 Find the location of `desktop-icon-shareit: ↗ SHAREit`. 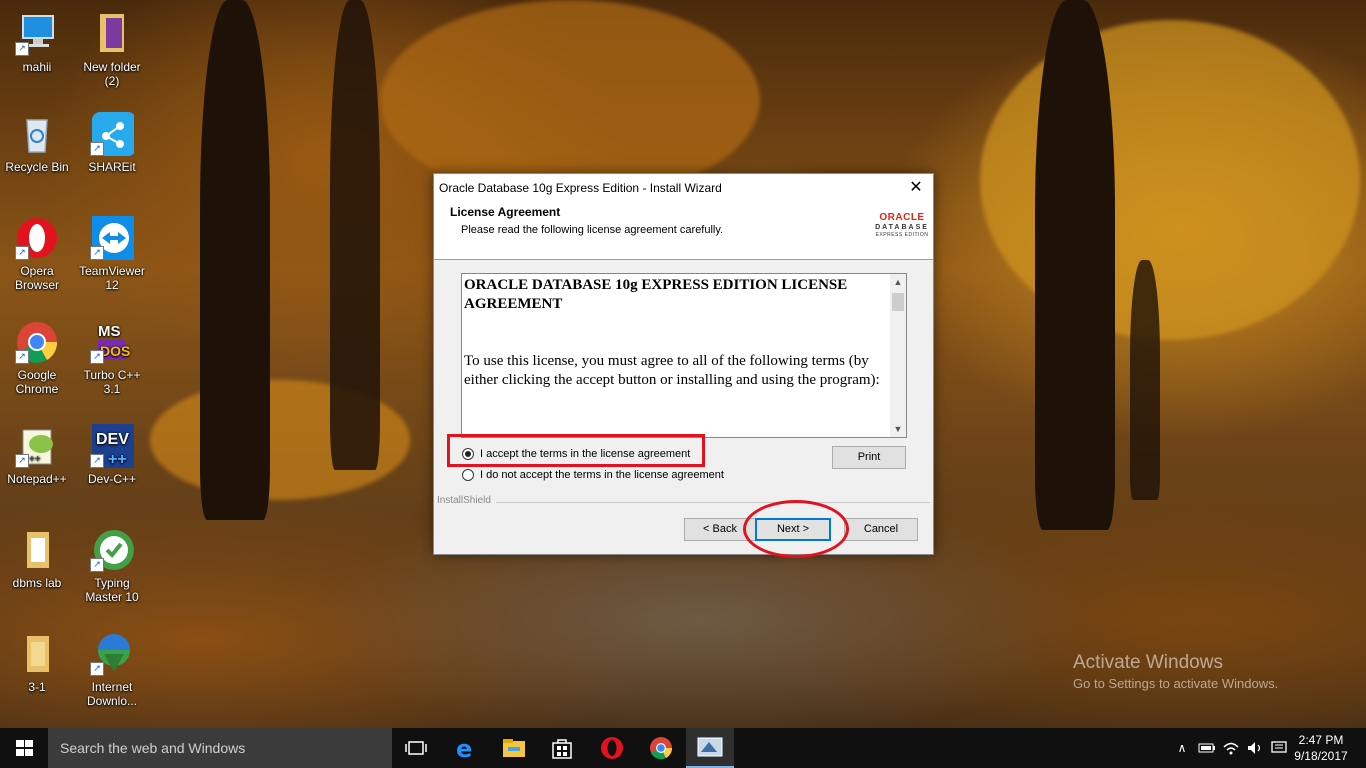

desktop-icon-shareit: ↗ SHAREit is located at coordinates (112, 143).